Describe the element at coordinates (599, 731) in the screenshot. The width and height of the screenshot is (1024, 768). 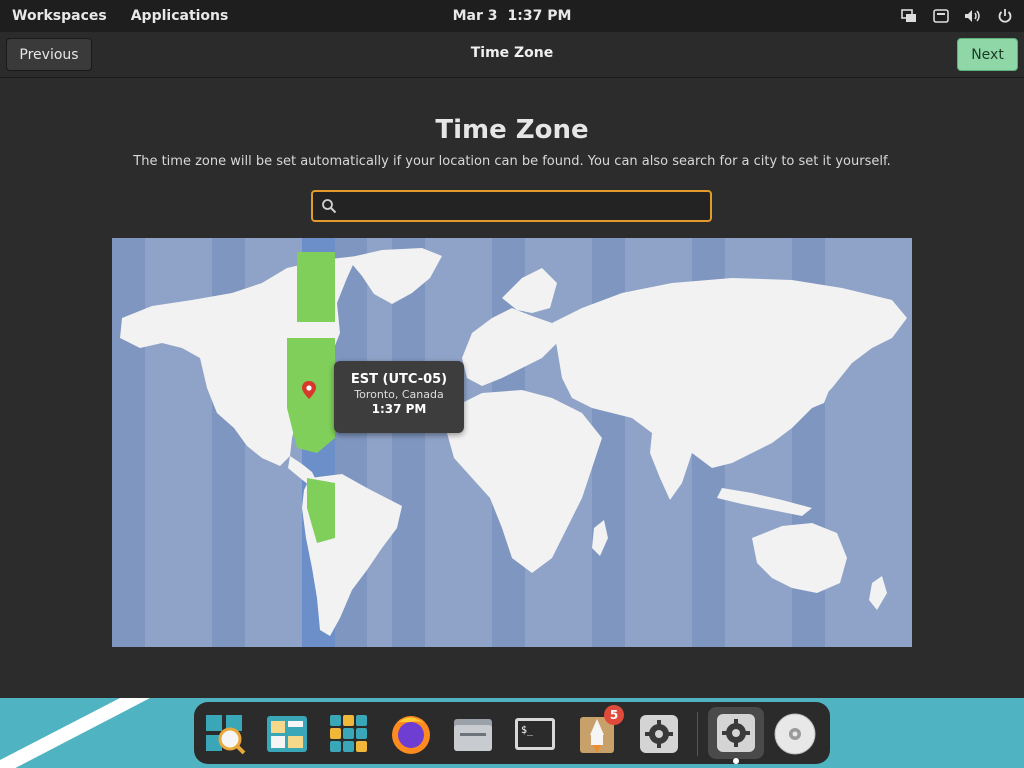
I see `launcher-icon: 5` at that location.